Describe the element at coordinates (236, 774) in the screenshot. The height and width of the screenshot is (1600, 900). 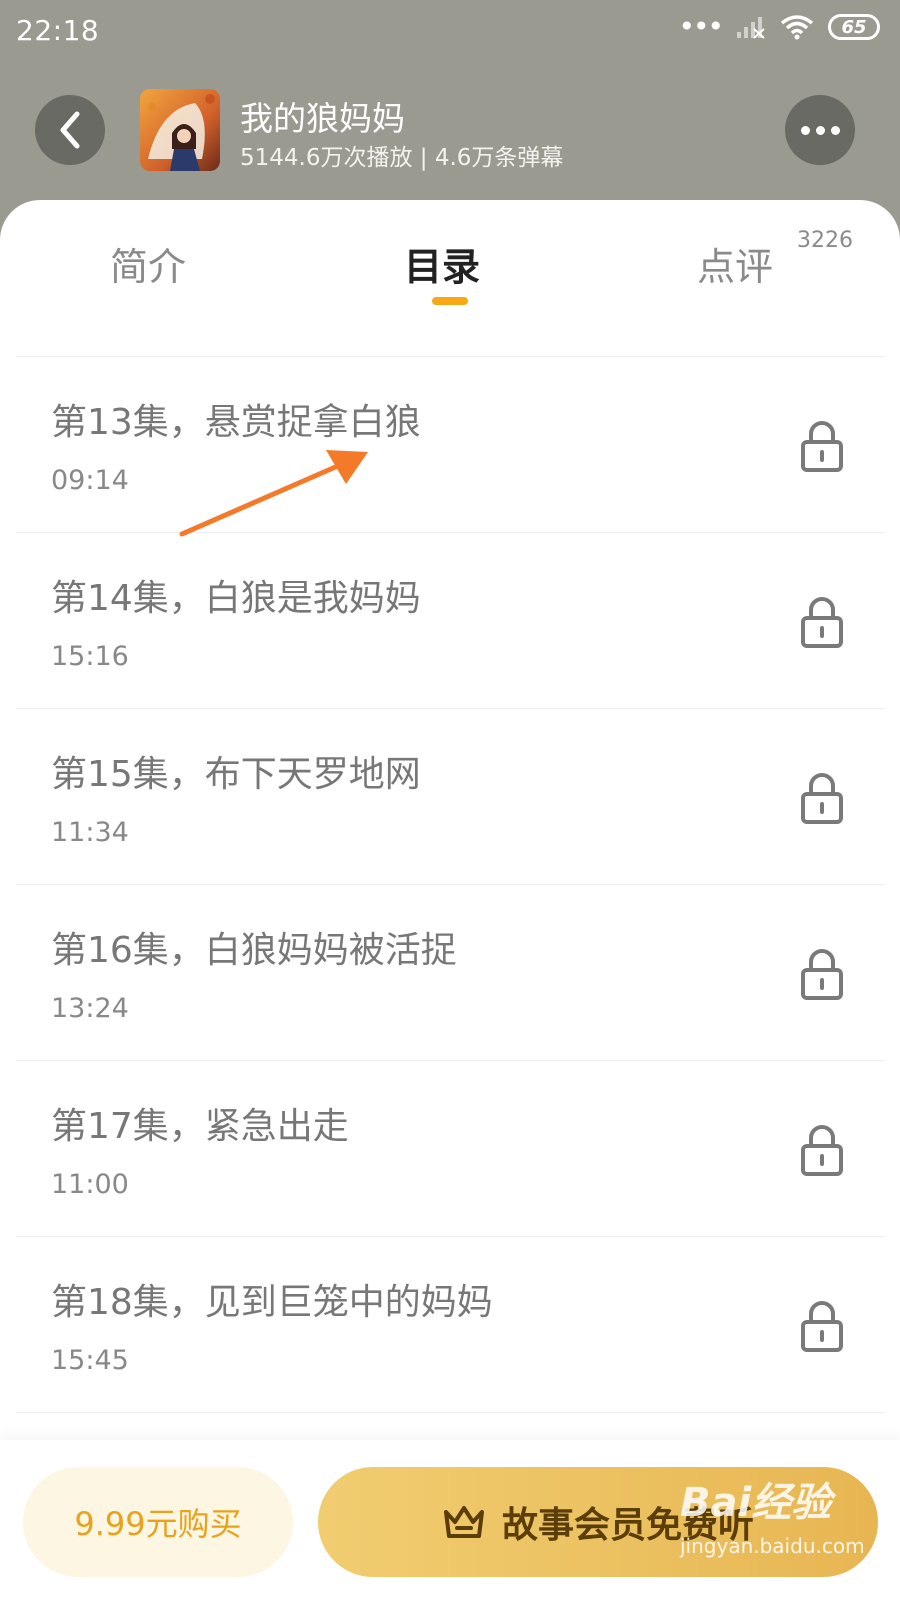
I see `episode-title: 第15集，布下天罗地网` at that location.